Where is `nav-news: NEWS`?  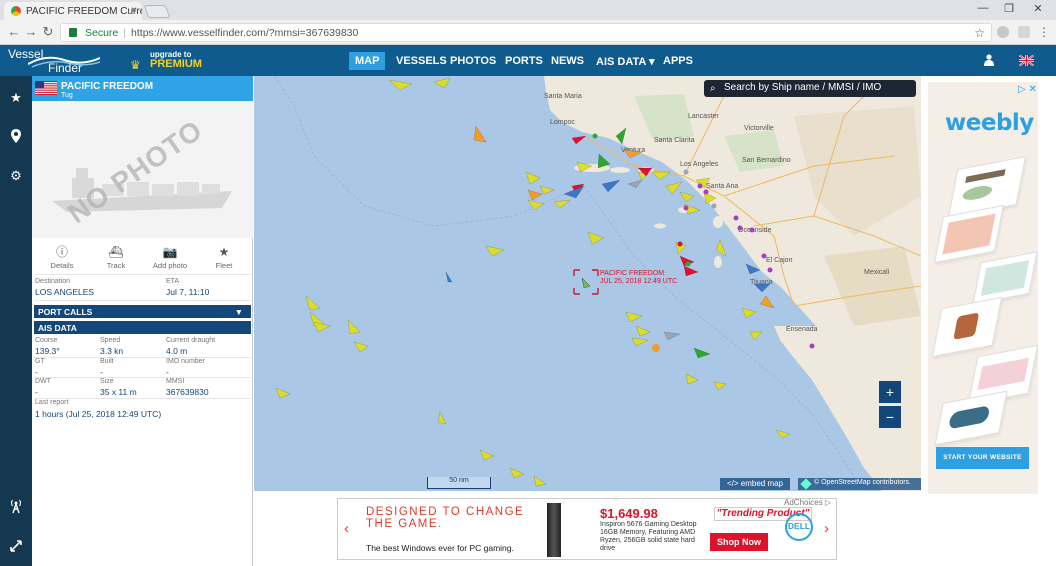 nav-news: NEWS is located at coordinates (567, 61).